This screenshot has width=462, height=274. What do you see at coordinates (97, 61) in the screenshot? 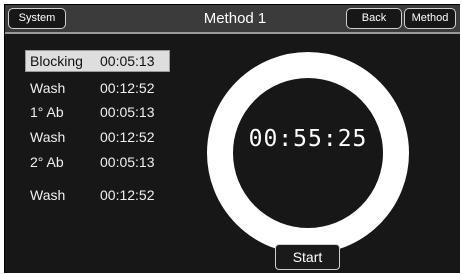
I see `step-row-blocking: Blocking 00:05:13` at bounding box center [97, 61].